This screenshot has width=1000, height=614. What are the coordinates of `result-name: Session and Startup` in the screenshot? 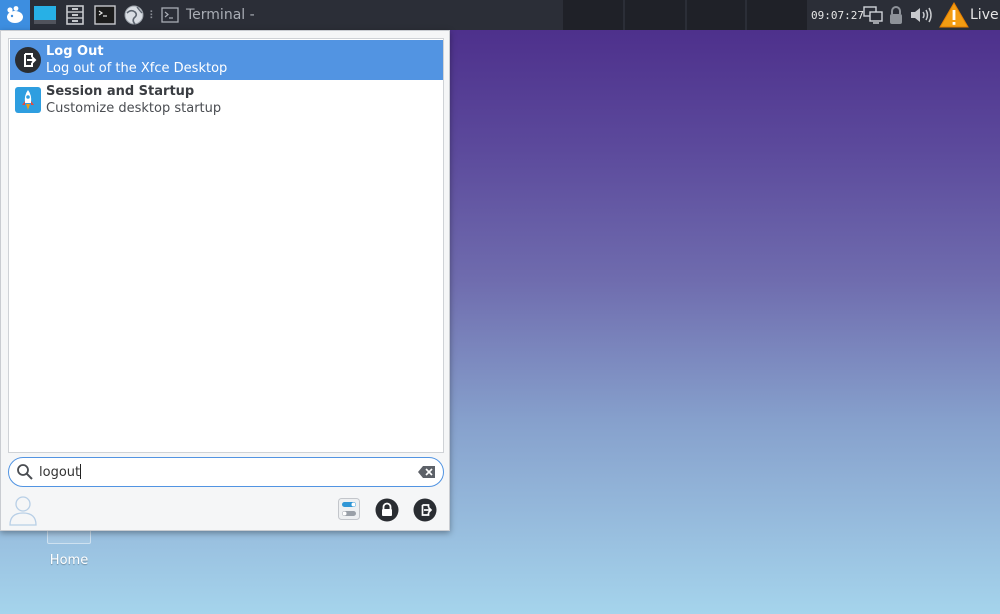 It's located at (120, 91).